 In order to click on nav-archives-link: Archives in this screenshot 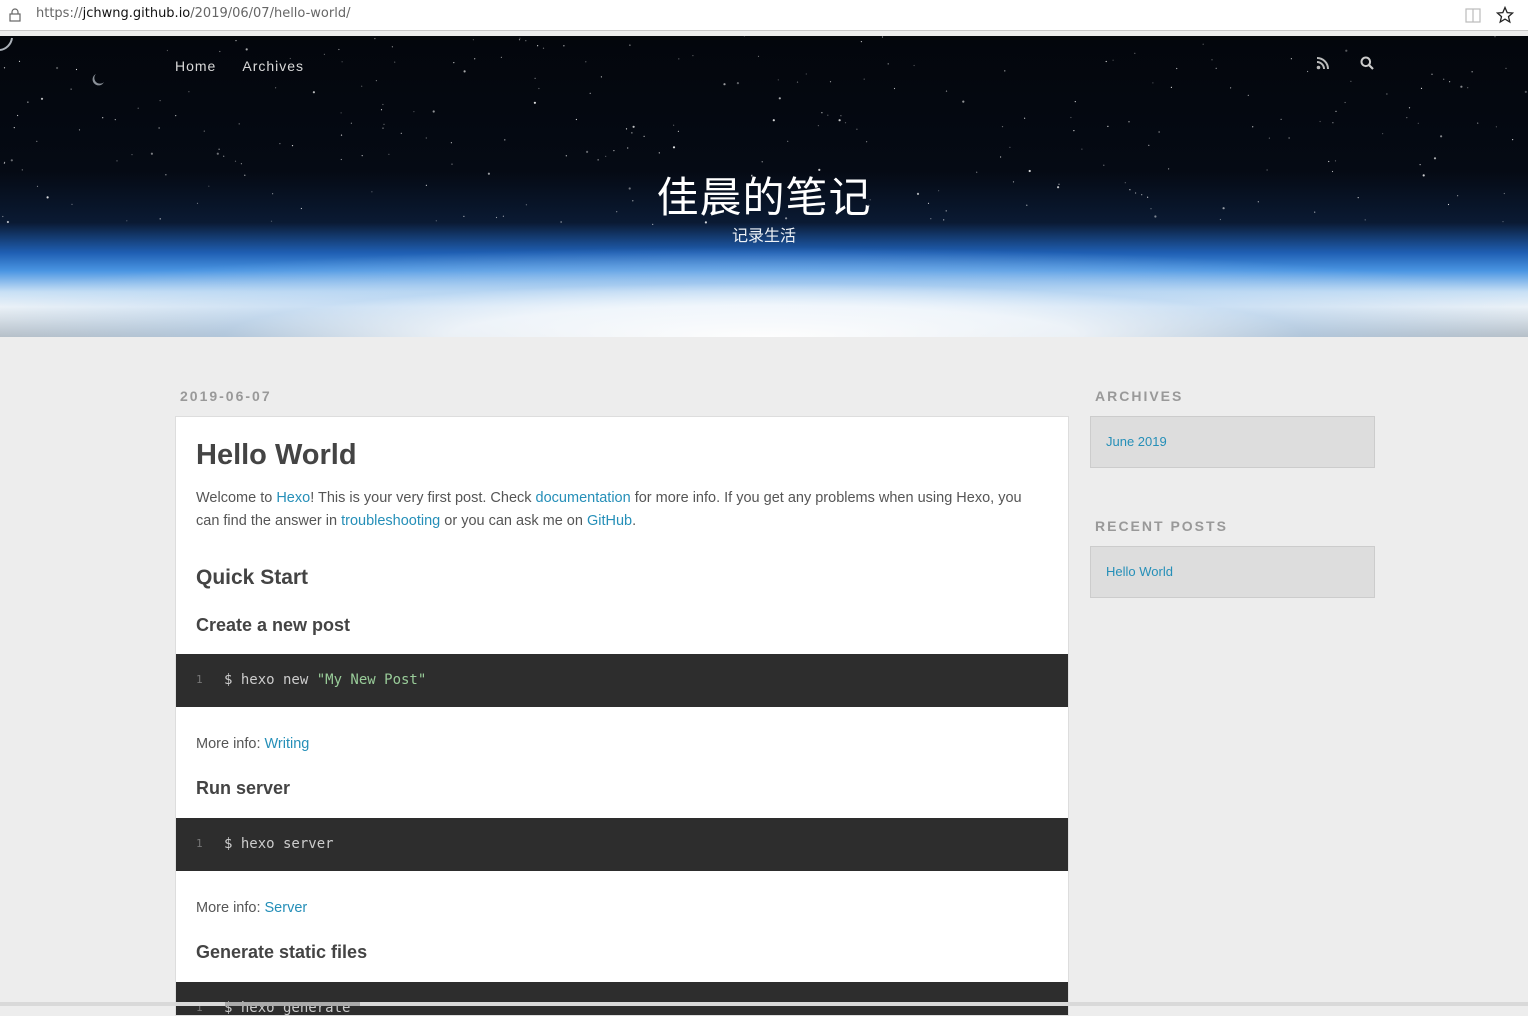, I will do `click(273, 66)`.